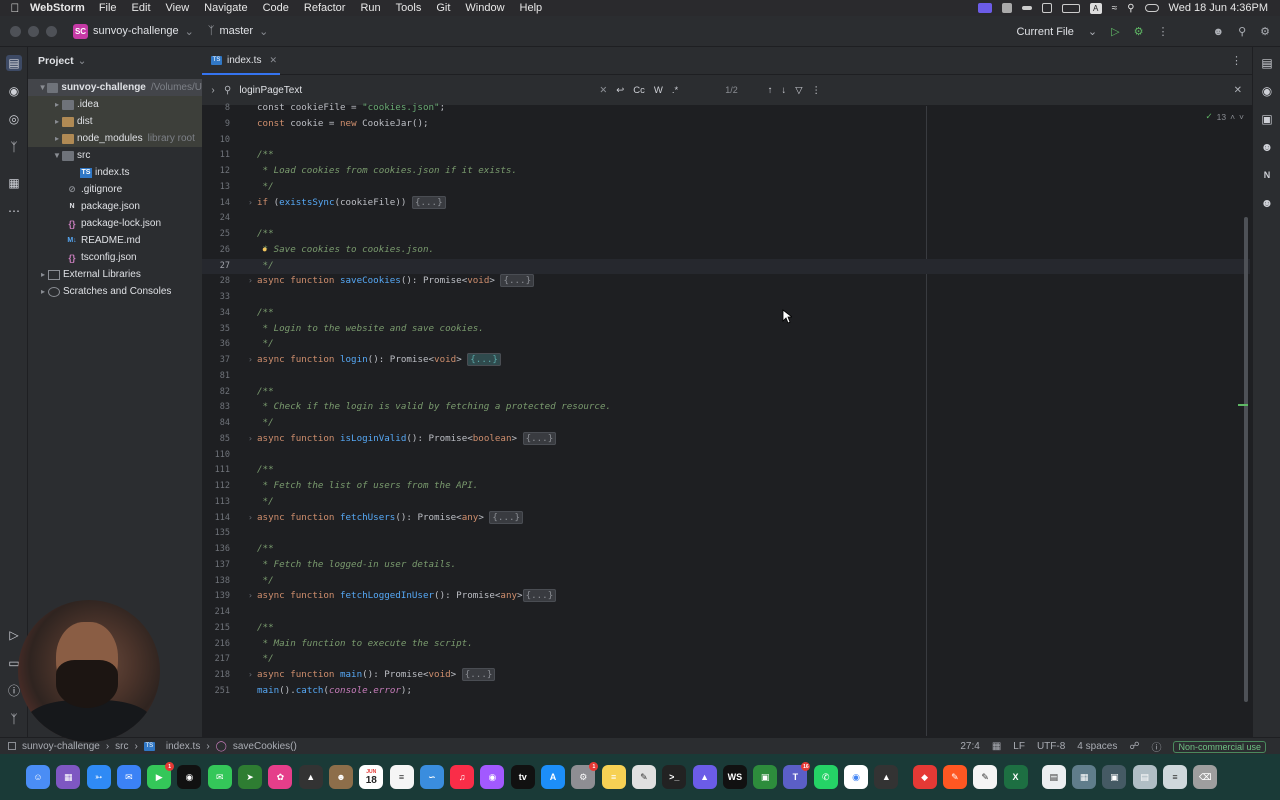 This screenshot has height=800, width=1280. I want to click on line-number: 137, so click(216, 565).